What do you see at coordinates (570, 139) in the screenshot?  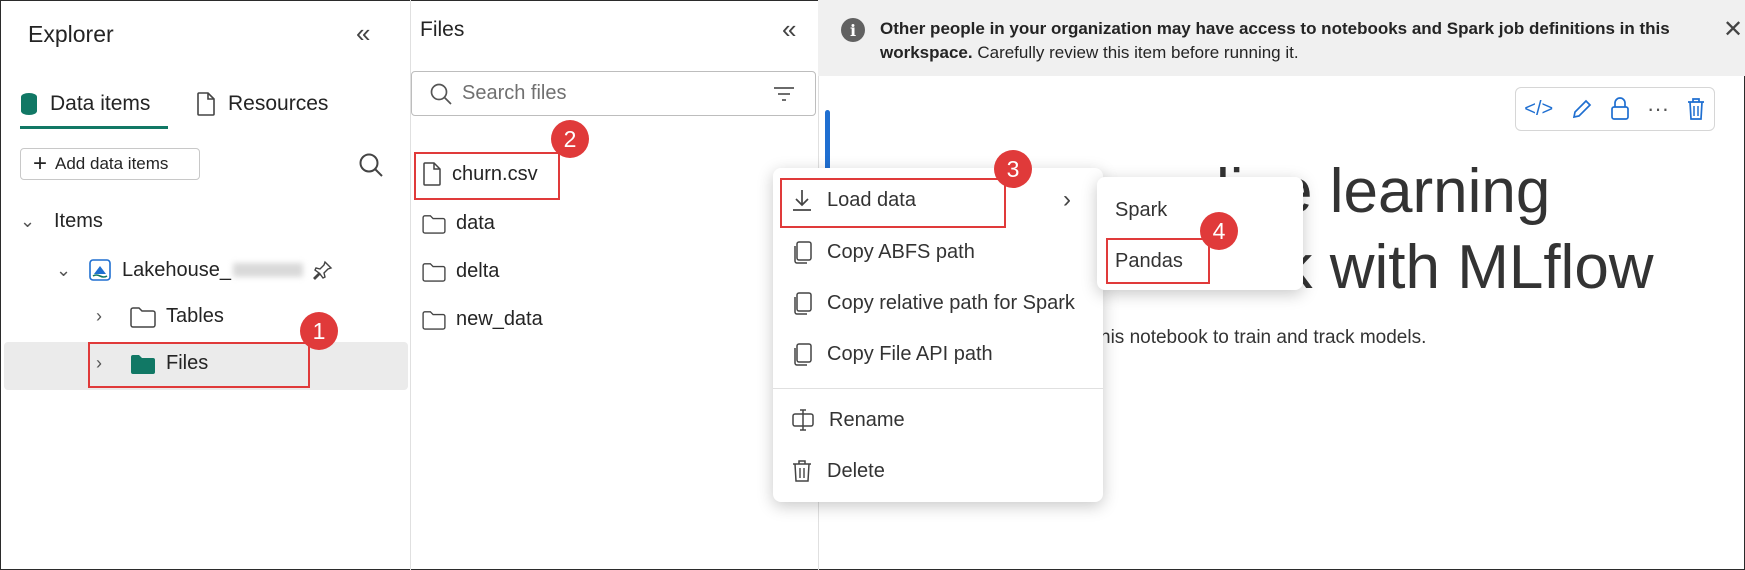 I see `callout-badge: 2` at bounding box center [570, 139].